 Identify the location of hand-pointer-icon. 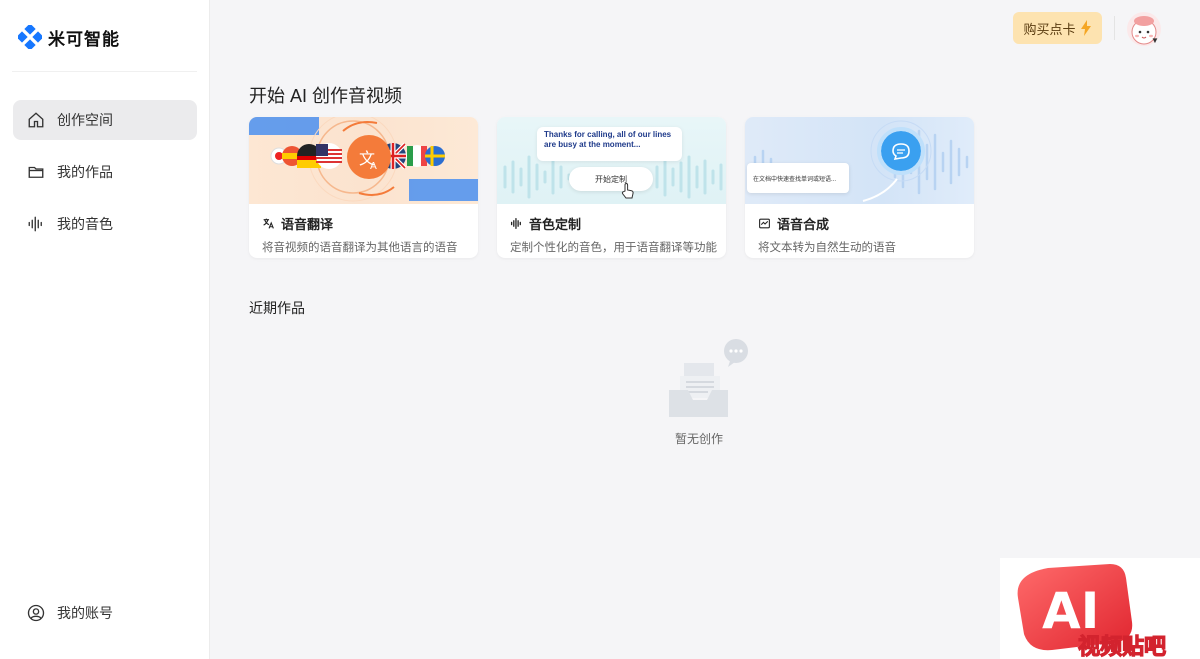
(627, 191).